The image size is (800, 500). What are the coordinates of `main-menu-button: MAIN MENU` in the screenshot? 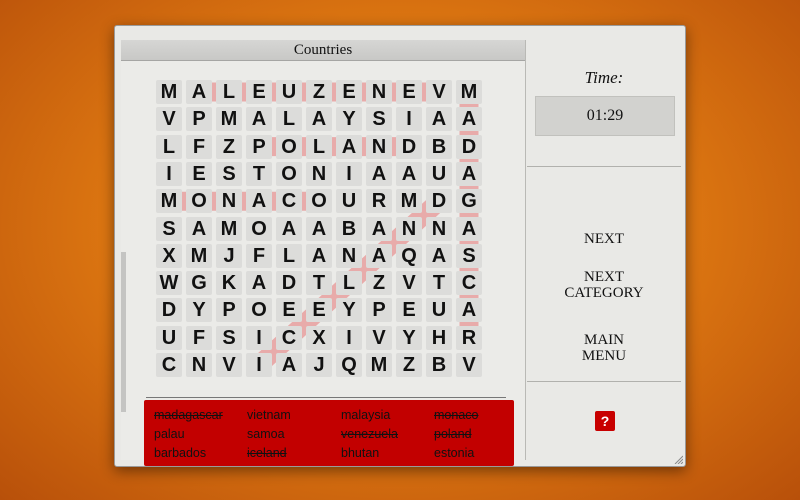 It's located at (604, 348).